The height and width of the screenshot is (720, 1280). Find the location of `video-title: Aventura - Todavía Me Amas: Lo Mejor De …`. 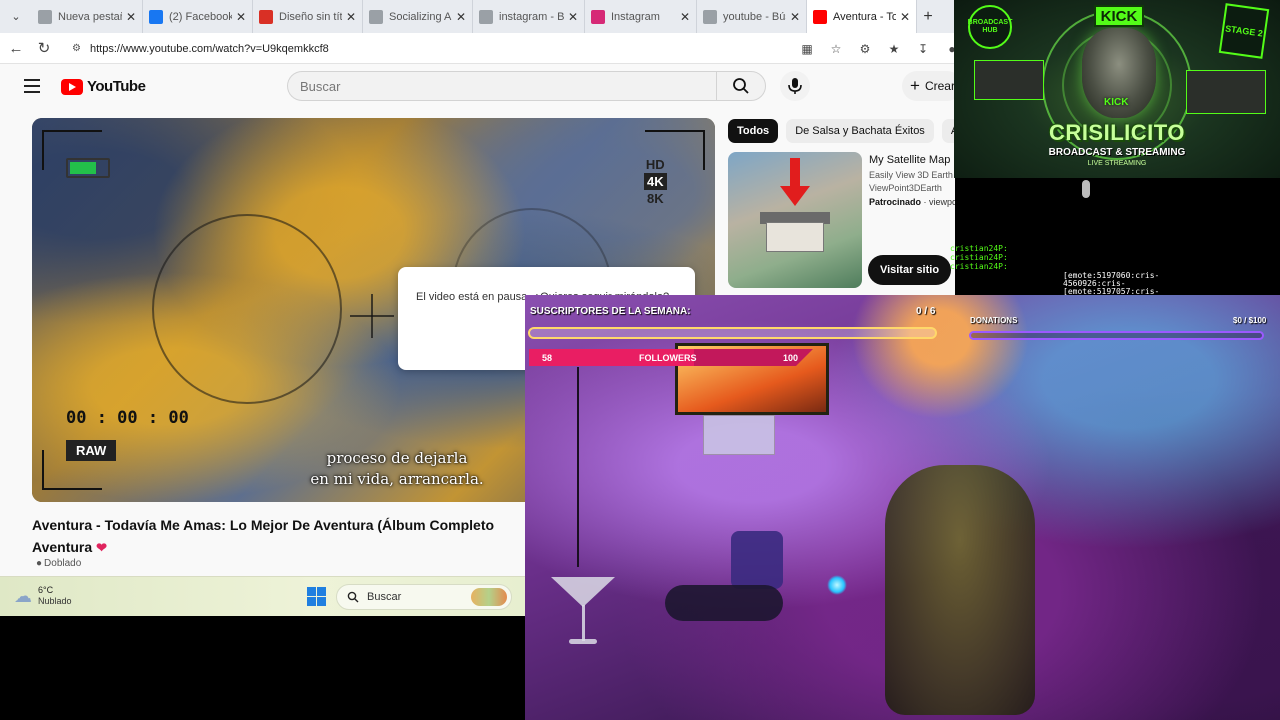

video-title: Aventura - Todavía Me Amas: Lo Mejor De … is located at coordinates (263, 525).